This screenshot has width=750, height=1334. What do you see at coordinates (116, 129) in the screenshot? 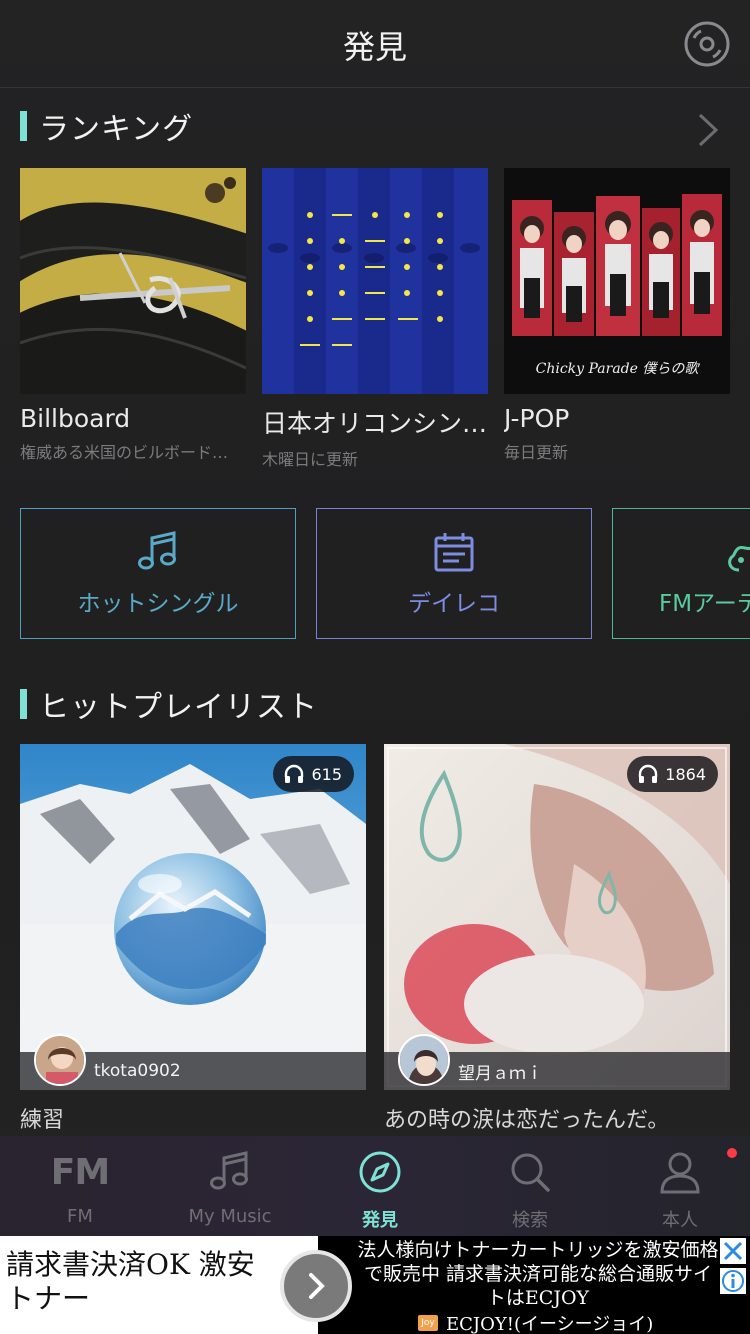
I see `ranking-title: ランキング` at bounding box center [116, 129].